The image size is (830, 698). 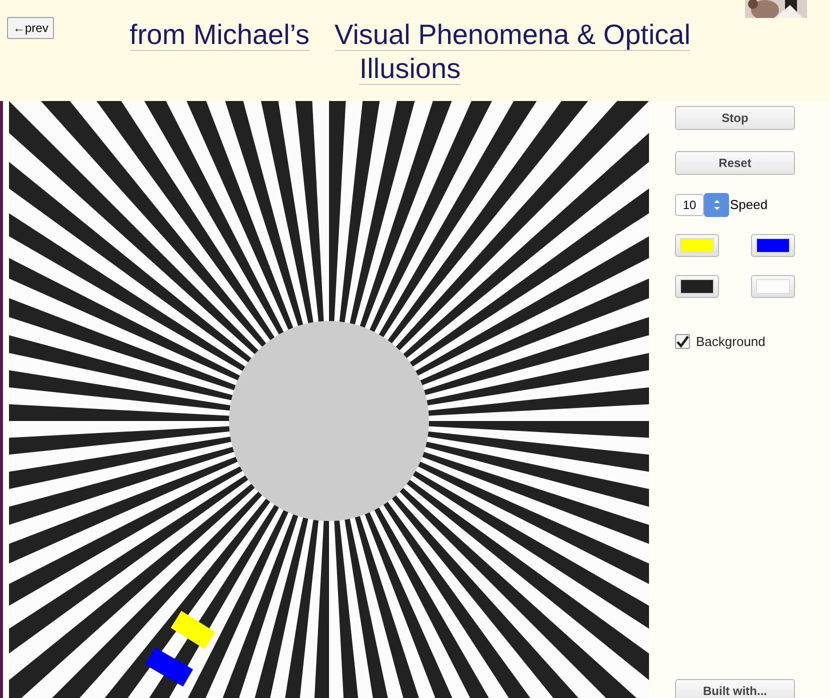 What do you see at coordinates (682, 342) in the screenshot?
I see `background-checkbox` at bounding box center [682, 342].